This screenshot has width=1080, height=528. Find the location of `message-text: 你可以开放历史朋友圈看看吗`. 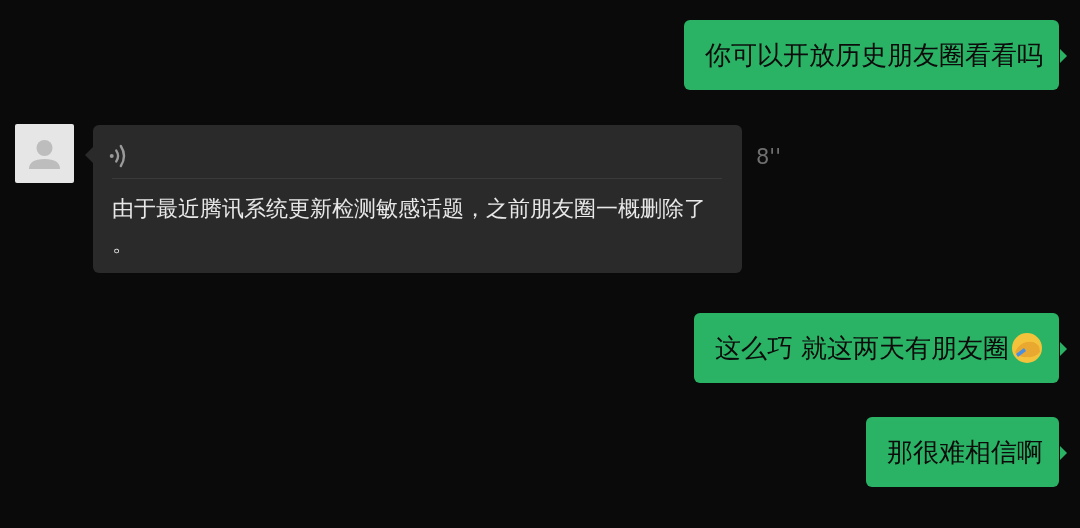

message-text: 你可以开放历史朋友圈看看吗 is located at coordinates (874, 55).